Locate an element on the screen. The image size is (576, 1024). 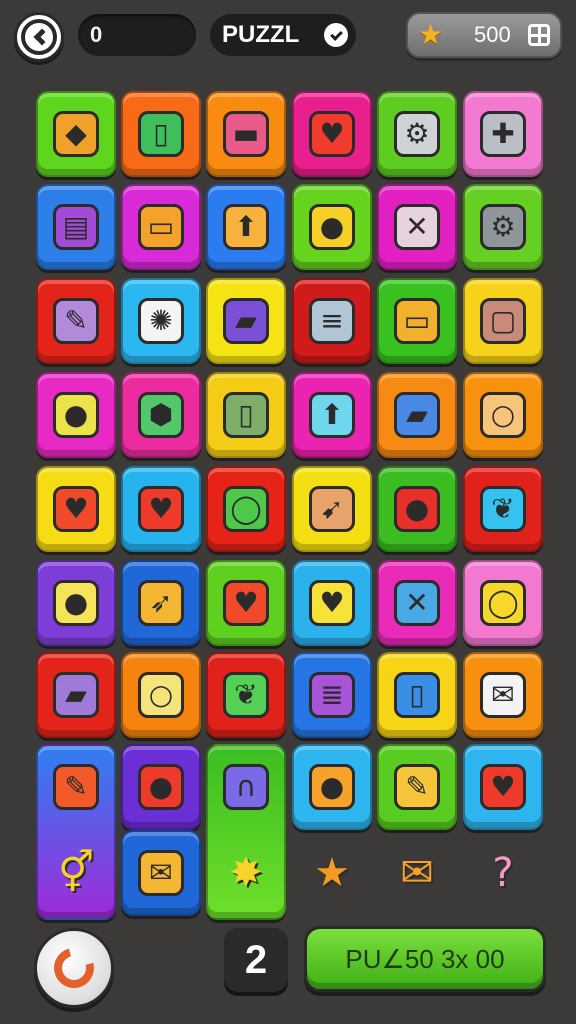
radio-icon: ▭ is located at coordinates (161, 227).